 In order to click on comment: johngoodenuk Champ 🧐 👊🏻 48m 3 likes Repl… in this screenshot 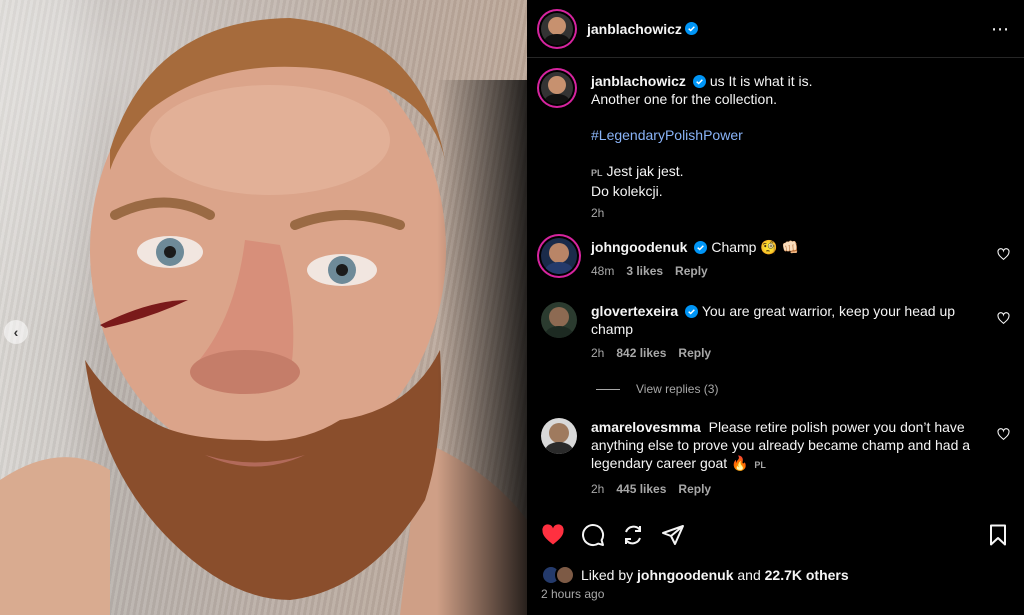, I will do `click(775, 258)`.